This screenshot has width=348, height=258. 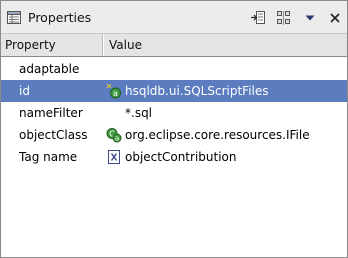 What do you see at coordinates (48, 157) in the screenshot?
I see `property-name: Tag name` at bounding box center [48, 157].